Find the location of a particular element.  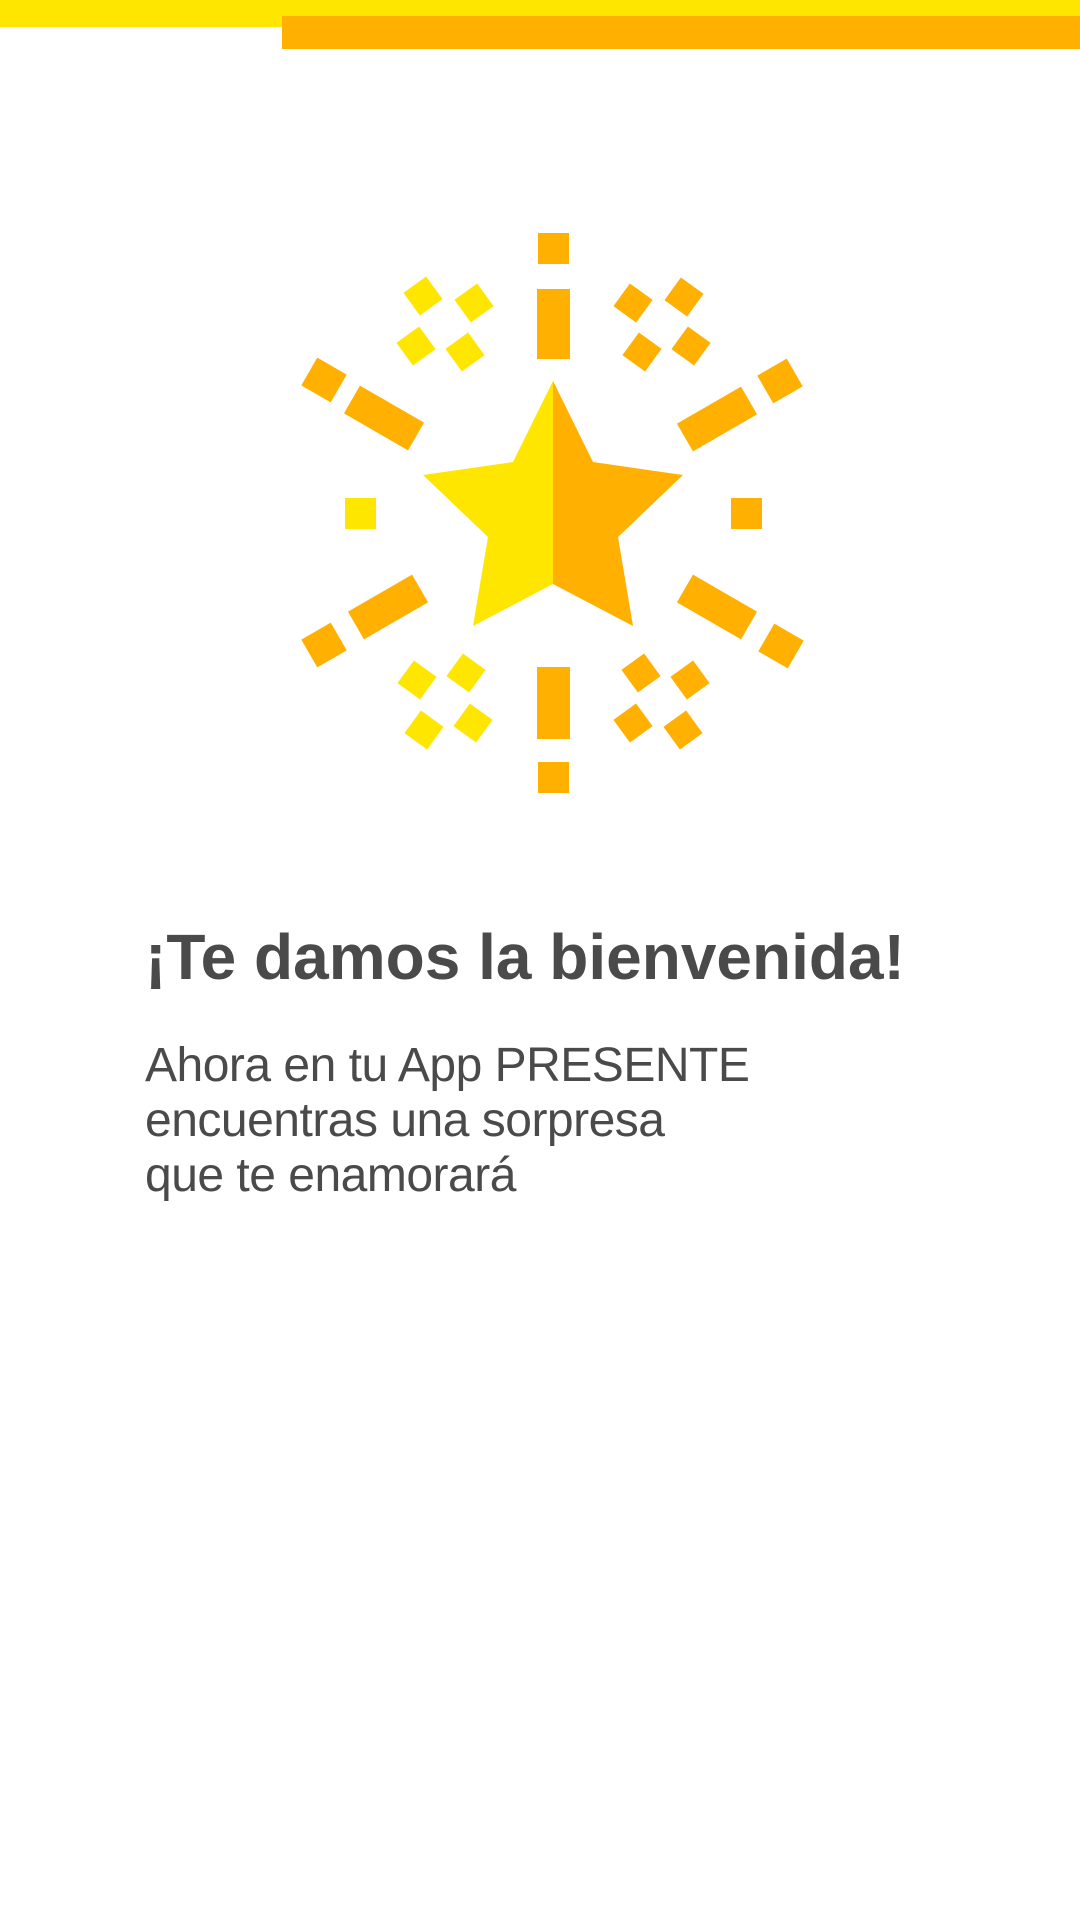

top-accent-bar-orange is located at coordinates (681, 32).